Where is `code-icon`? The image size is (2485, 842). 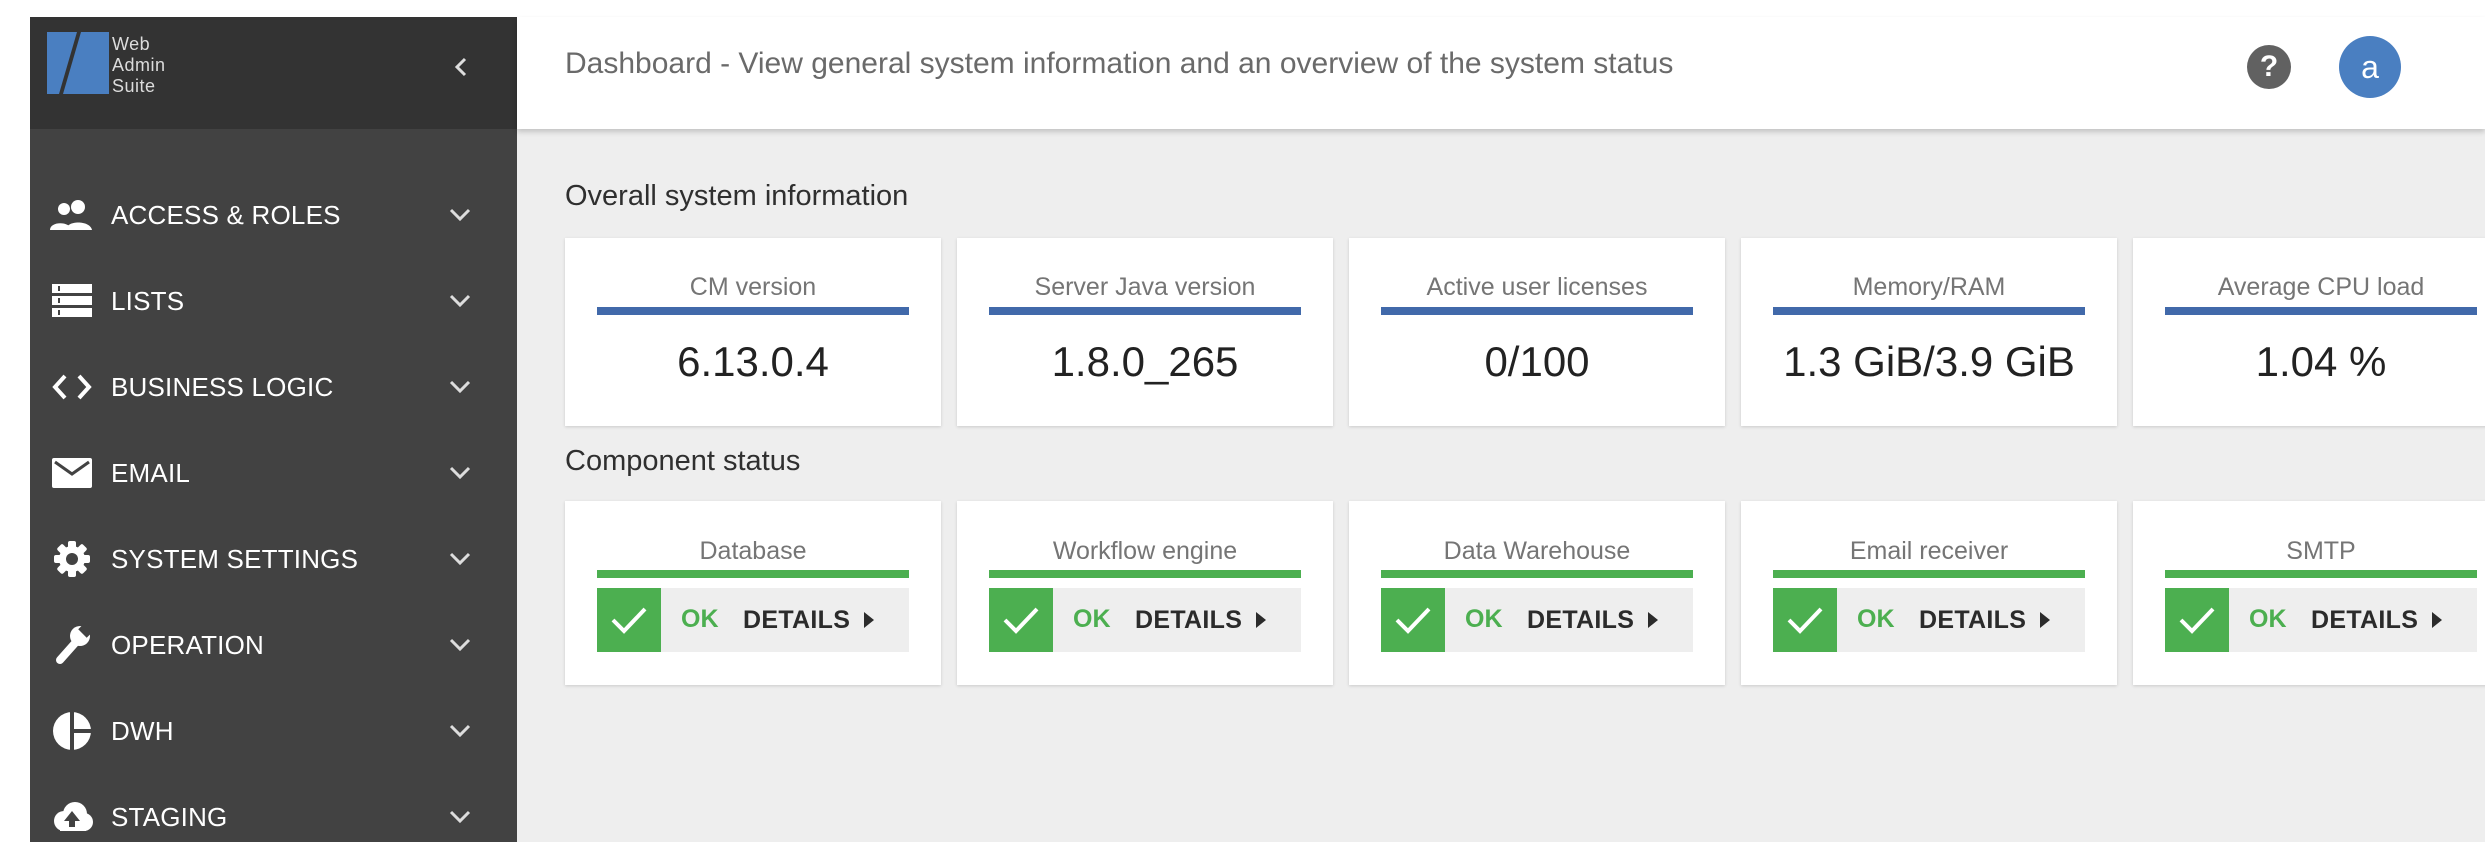
code-icon is located at coordinates (72, 387).